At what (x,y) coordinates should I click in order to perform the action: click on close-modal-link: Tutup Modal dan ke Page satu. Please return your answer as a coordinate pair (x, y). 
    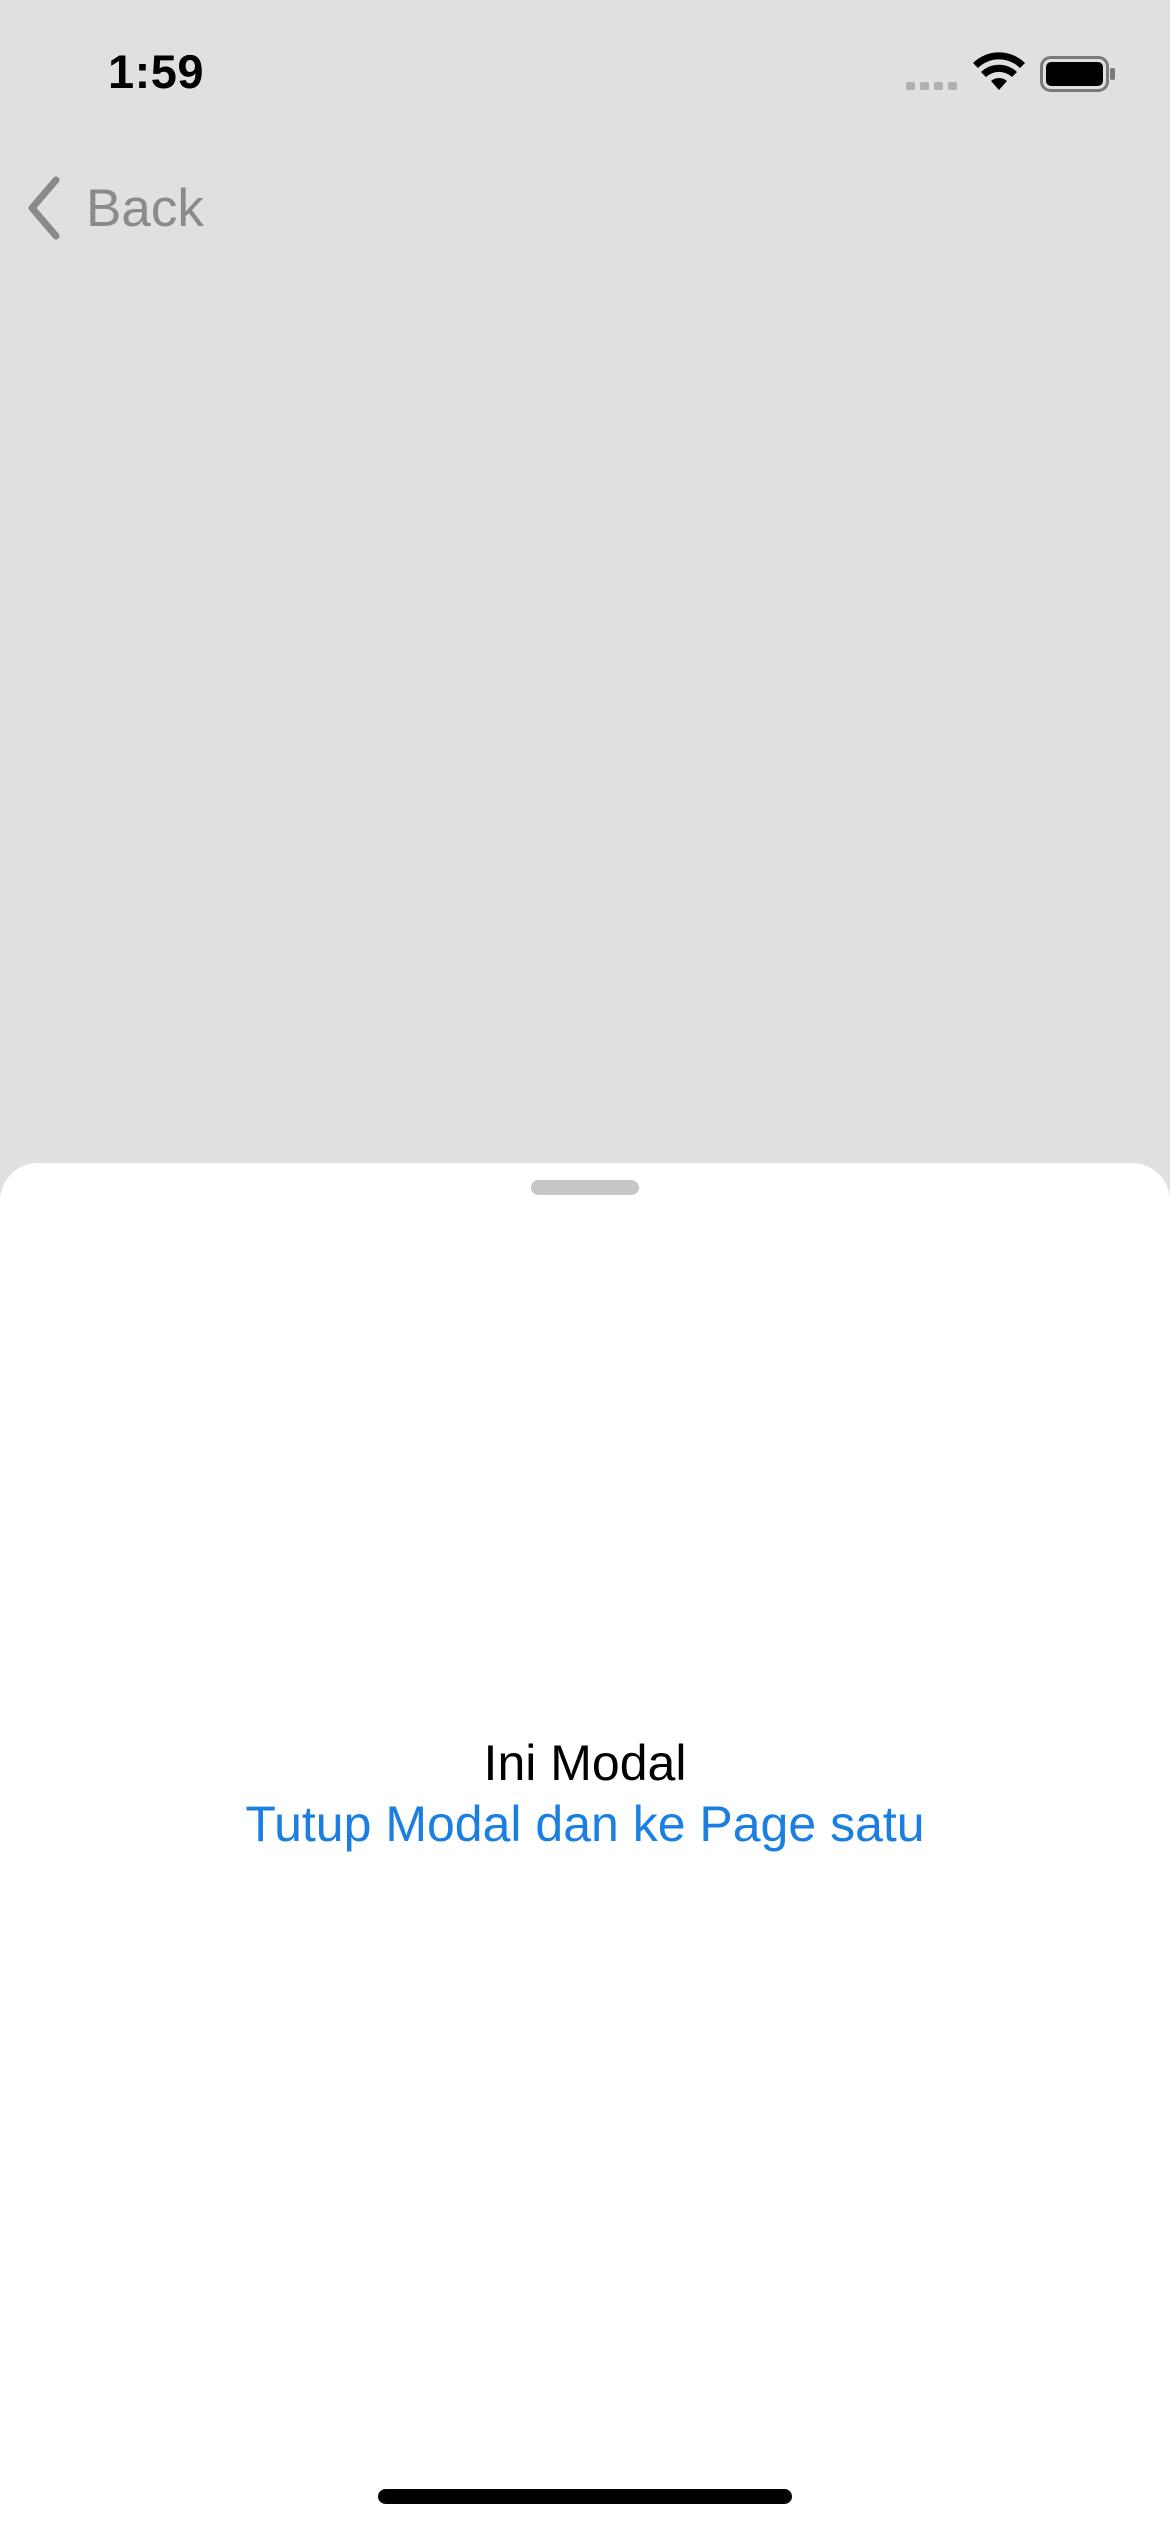
    Looking at the image, I should click on (584, 1824).